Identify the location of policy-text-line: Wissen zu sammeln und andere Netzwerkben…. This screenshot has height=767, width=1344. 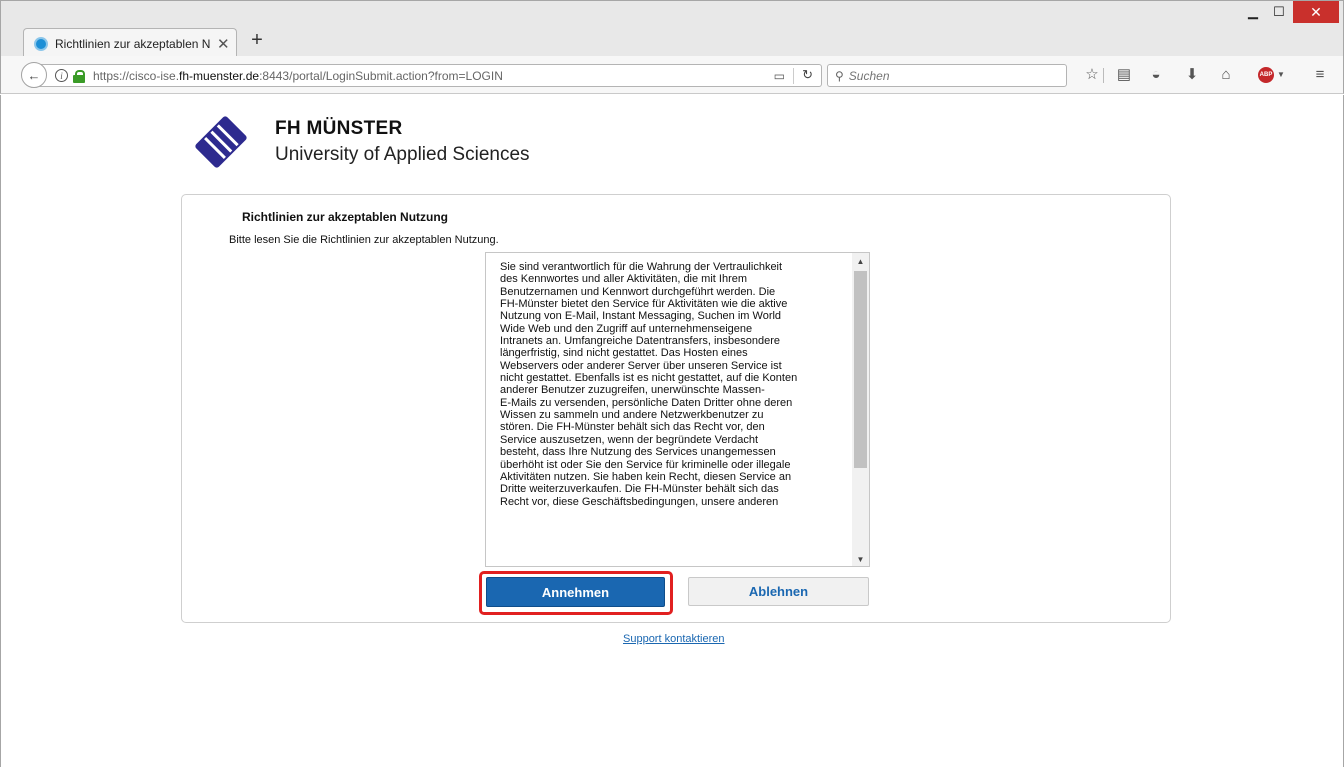
(632, 415).